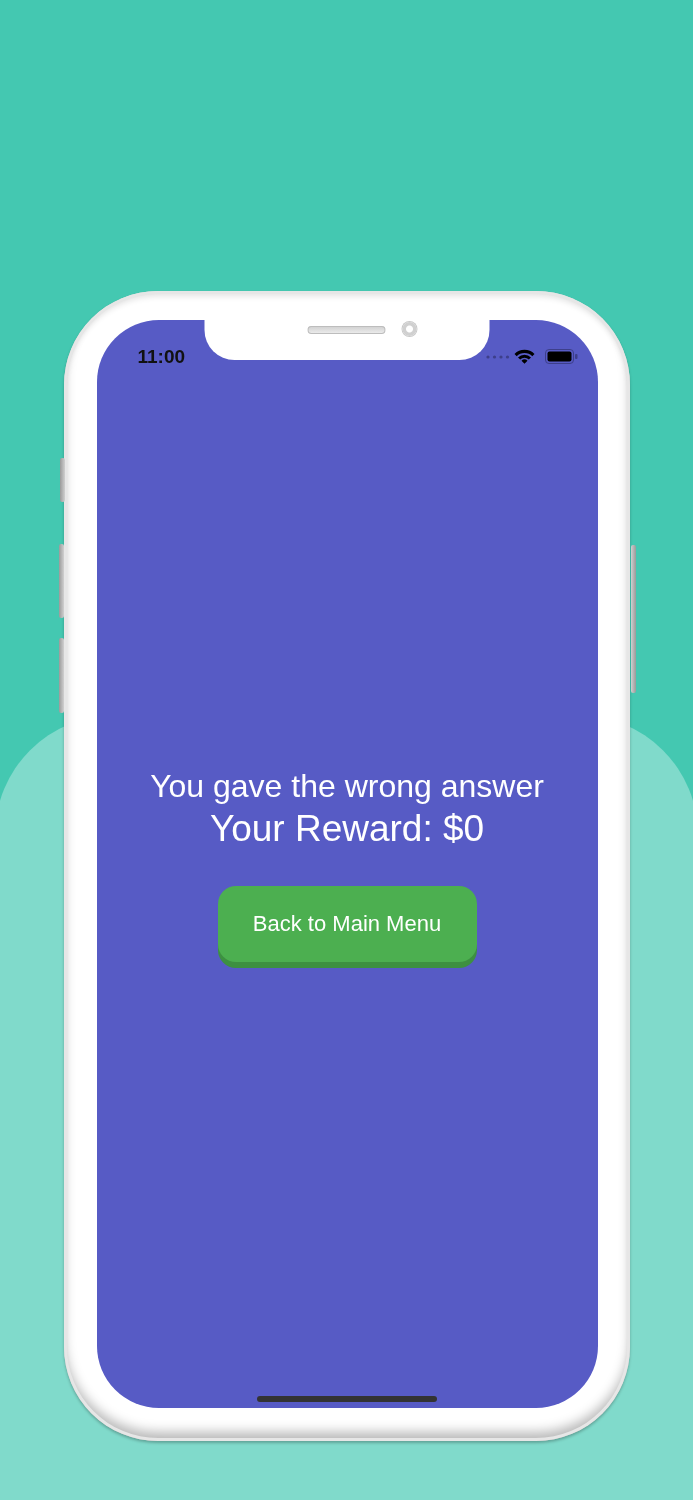 This screenshot has width=693, height=1500. I want to click on wifi-icon, so click(524, 357).